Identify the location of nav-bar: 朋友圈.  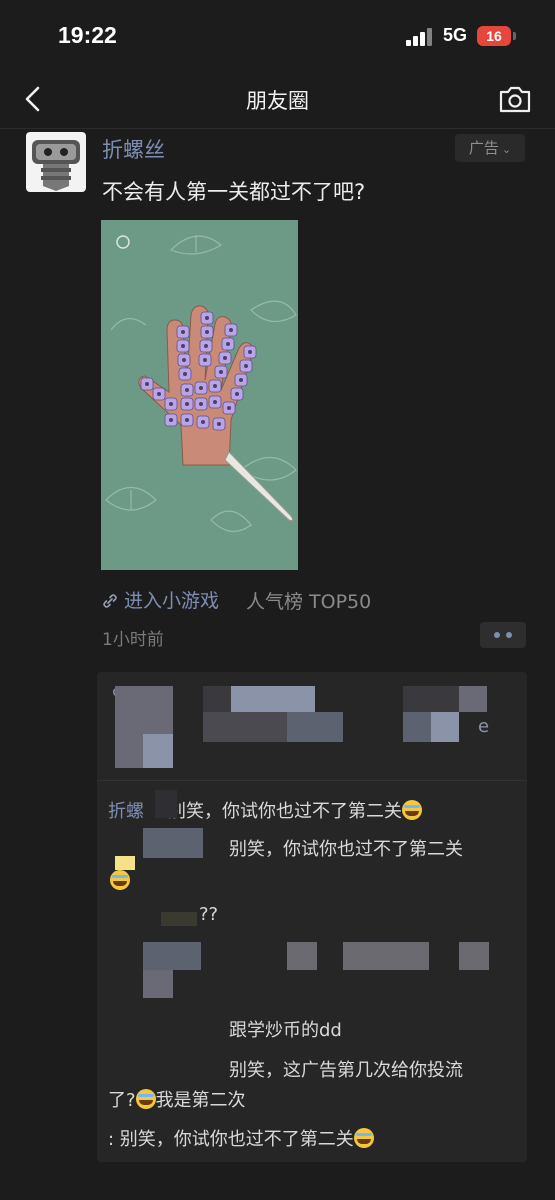
(277, 100).